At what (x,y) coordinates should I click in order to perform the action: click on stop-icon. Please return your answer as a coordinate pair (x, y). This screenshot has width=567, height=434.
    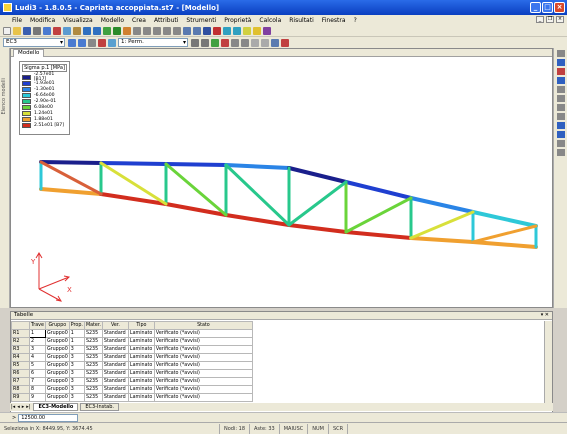
    Looking at the image, I should click on (285, 42).